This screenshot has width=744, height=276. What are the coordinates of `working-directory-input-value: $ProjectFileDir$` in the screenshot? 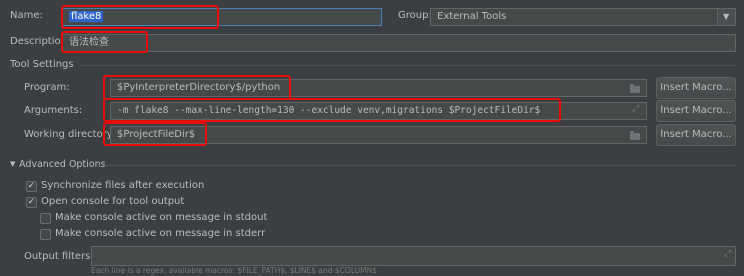 It's located at (156, 134).